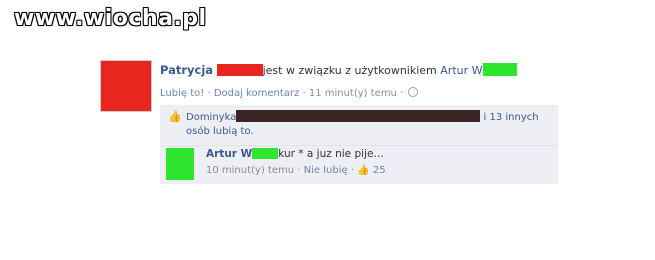 The width and height of the screenshot is (655, 260). Describe the element at coordinates (326, 170) in the screenshot. I see `unlike-link: Nie lubię` at that location.